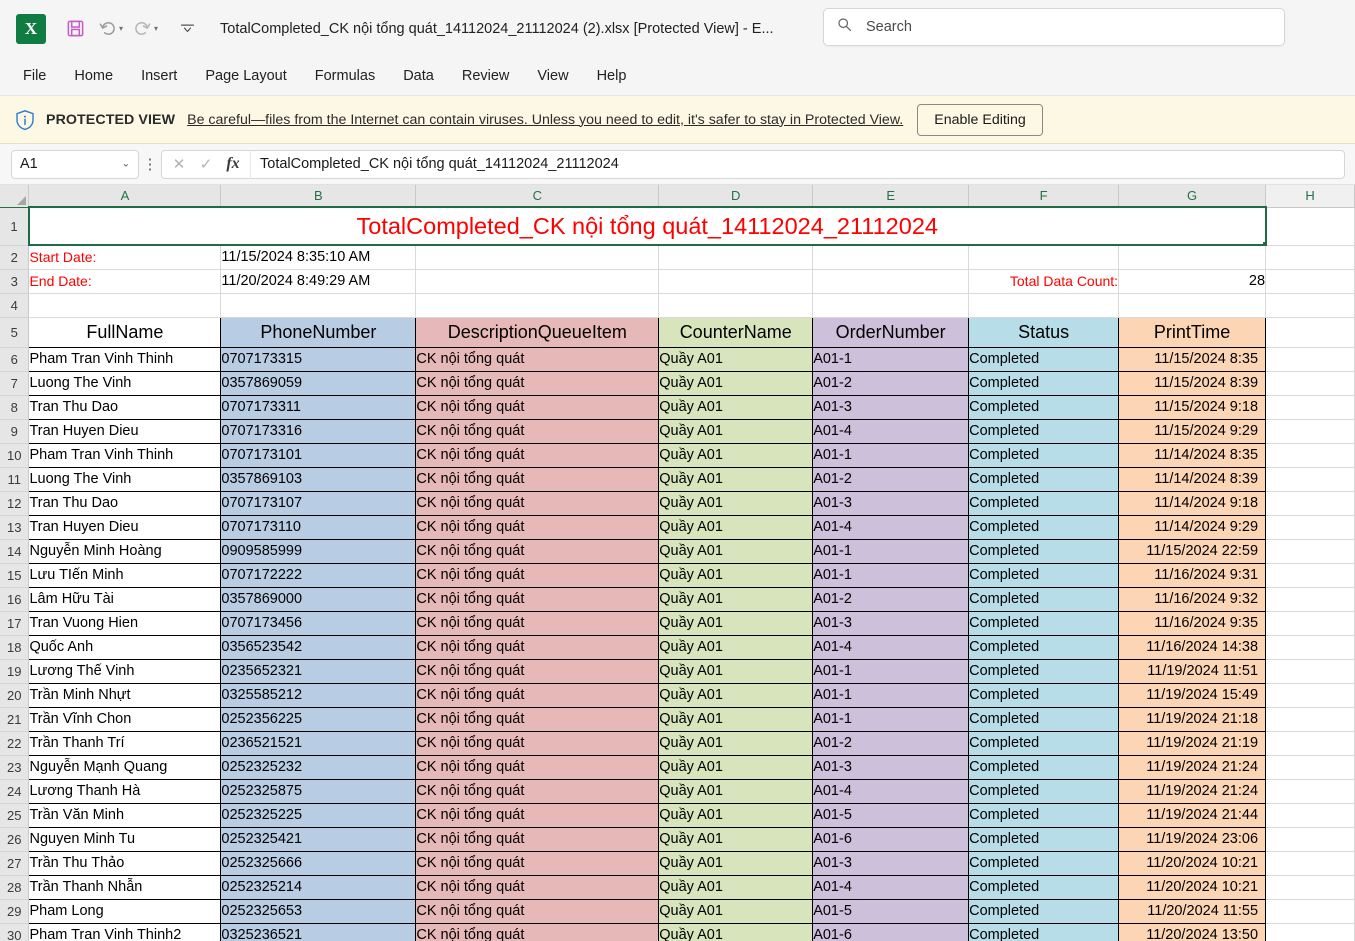 The image size is (1355, 941). Describe the element at coordinates (736, 383) in the screenshot. I see `cell-D7: Quầy A01` at that location.